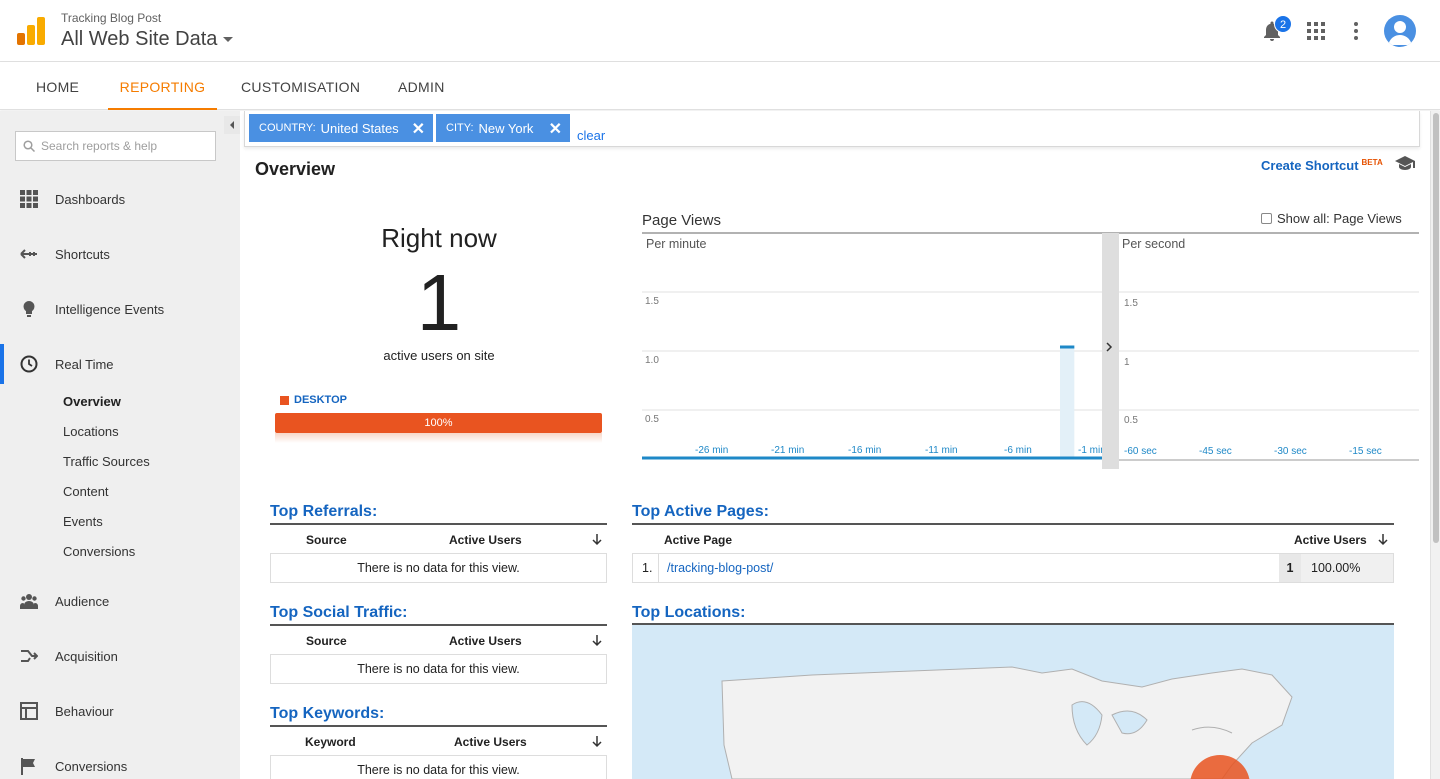  Describe the element at coordinates (1347, 568) in the screenshot. I see `row-percent: 100.00%` at that location.